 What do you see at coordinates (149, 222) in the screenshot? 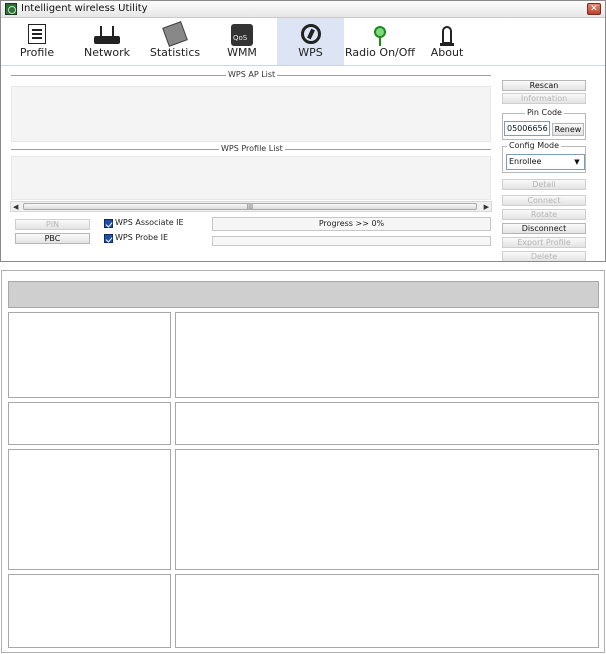
I see `associate-ie-label: WPS Associate IE` at bounding box center [149, 222].